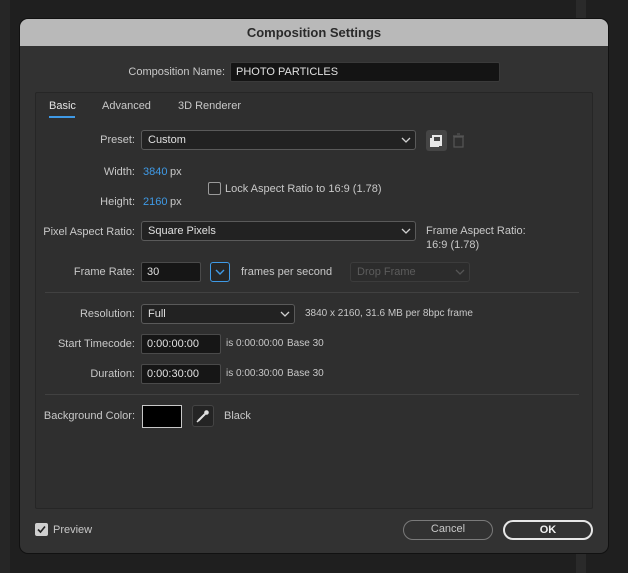 The height and width of the screenshot is (573, 628). I want to click on tab-advanced: Advanced, so click(126, 106).